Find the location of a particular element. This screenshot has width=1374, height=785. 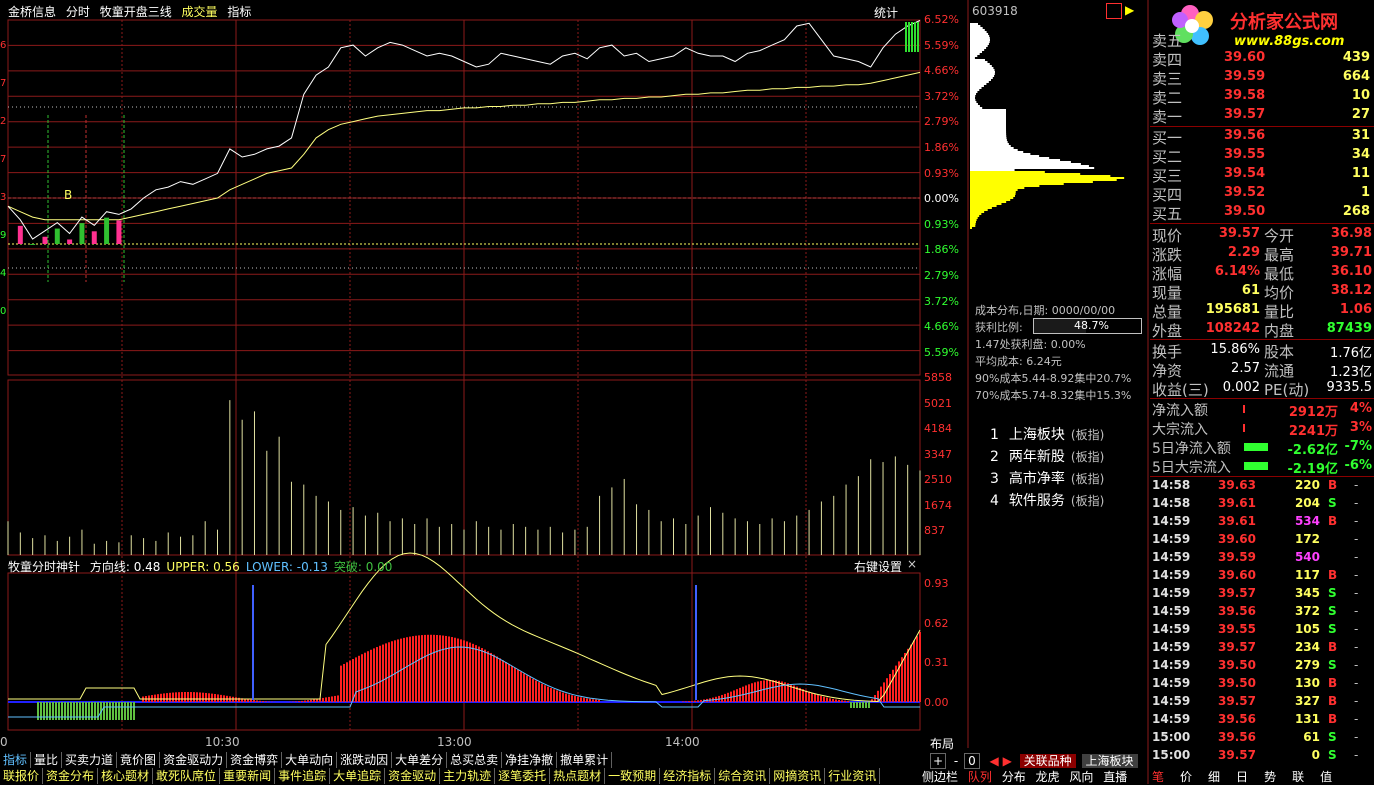

arrow-icon: ▶ is located at coordinates (1129, 10).